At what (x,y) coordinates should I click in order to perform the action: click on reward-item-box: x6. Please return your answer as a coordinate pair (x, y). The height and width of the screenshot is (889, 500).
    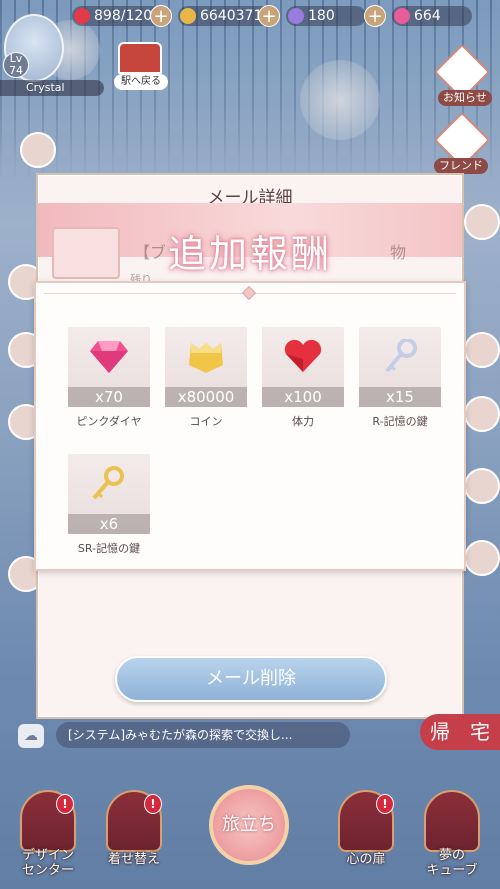
    Looking at the image, I should click on (109, 494).